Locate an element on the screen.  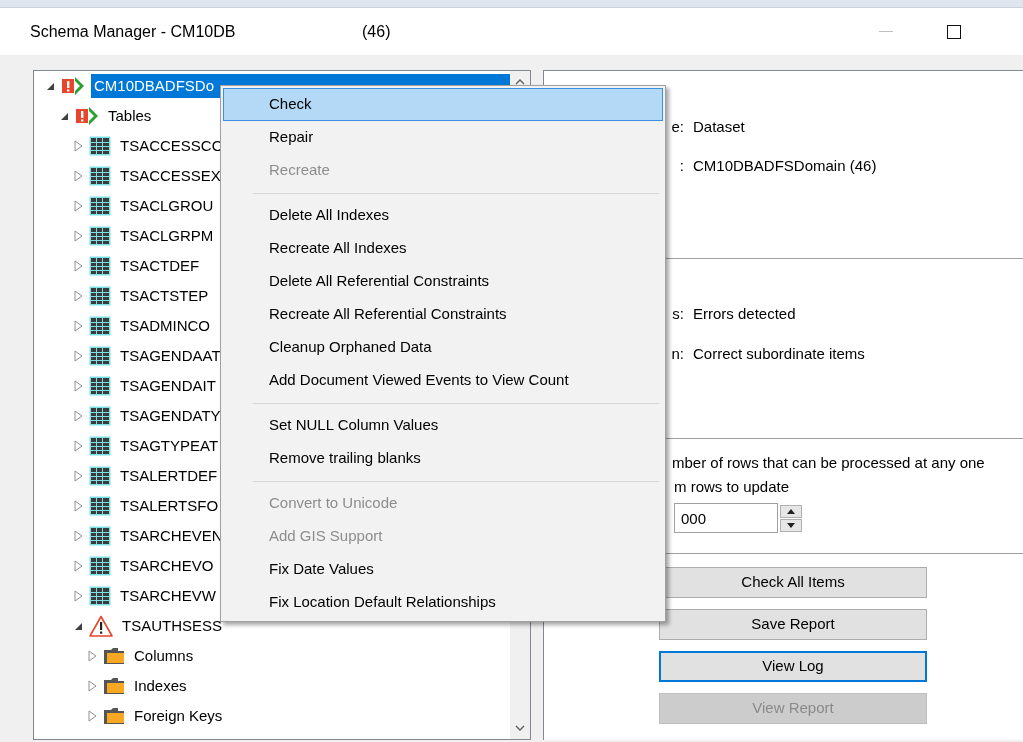
tree-item: TSACCESSEX is located at coordinates (169, 176).